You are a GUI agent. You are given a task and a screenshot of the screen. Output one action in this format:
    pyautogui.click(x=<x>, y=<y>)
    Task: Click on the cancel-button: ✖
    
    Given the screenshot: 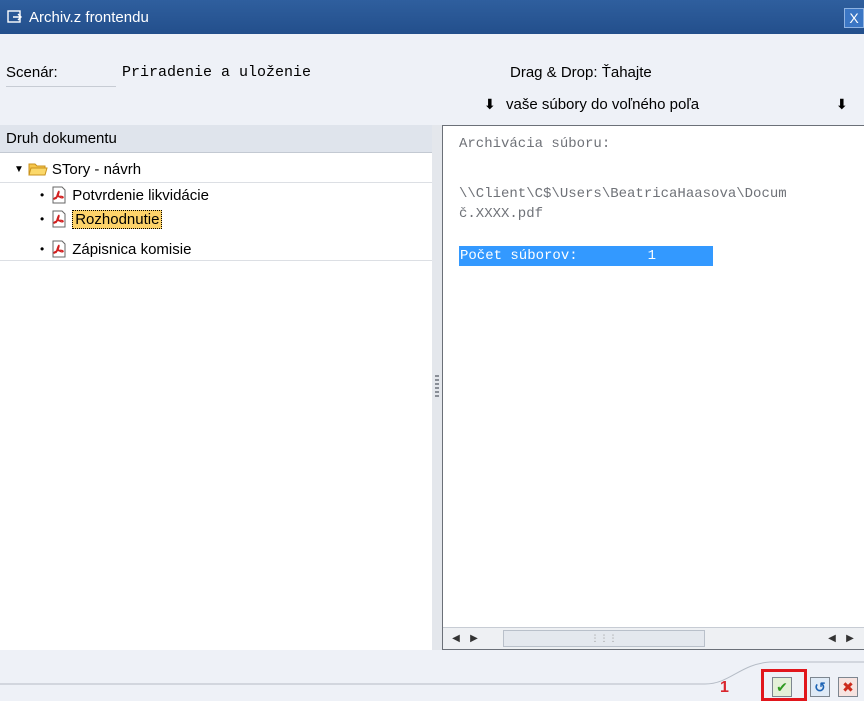 What is the action you would take?
    pyautogui.click(x=848, y=687)
    